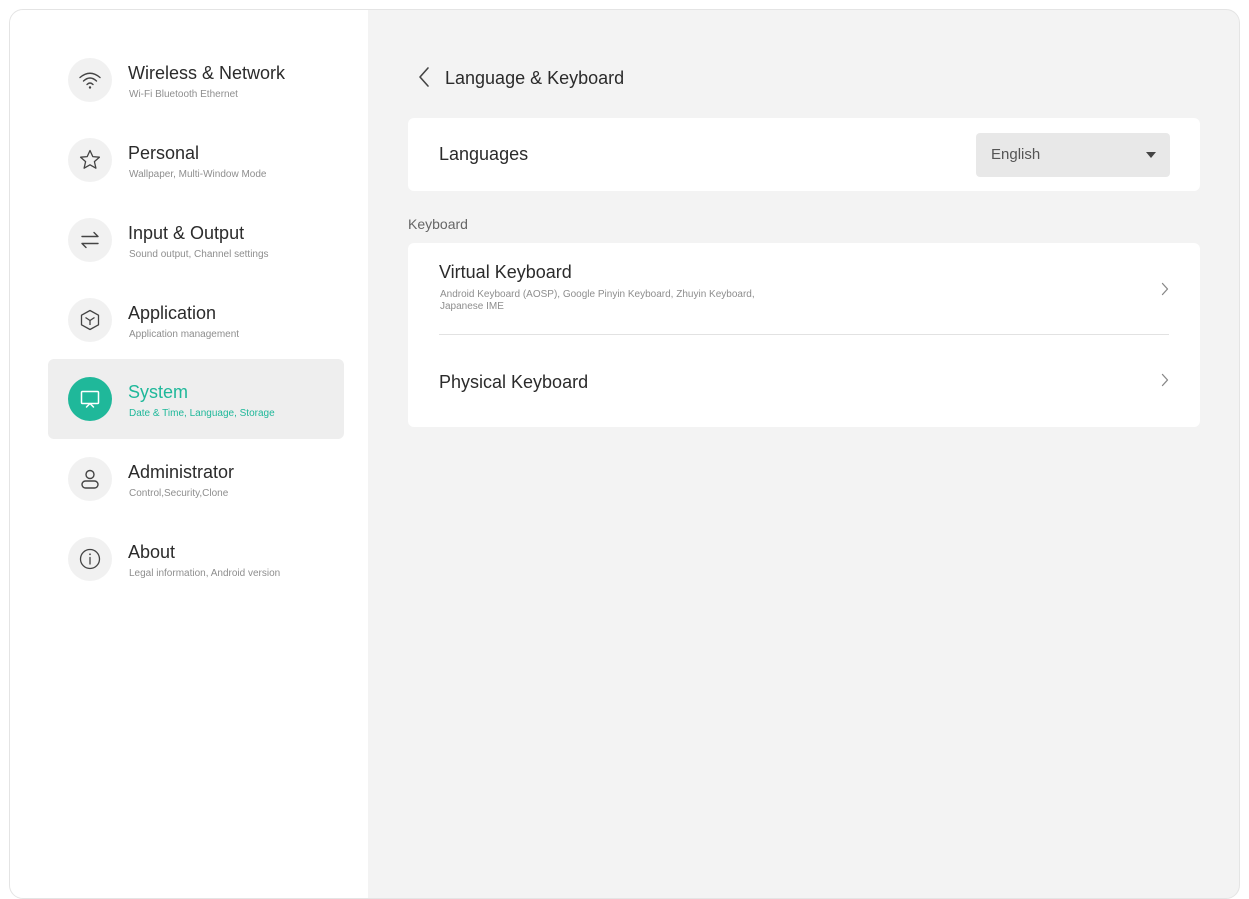 The image size is (1249, 899). What do you see at coordinates (184, 334) in the screenshot?
I see `sidebar-item-subtitle: Application management` at bounding box center [184, 334].